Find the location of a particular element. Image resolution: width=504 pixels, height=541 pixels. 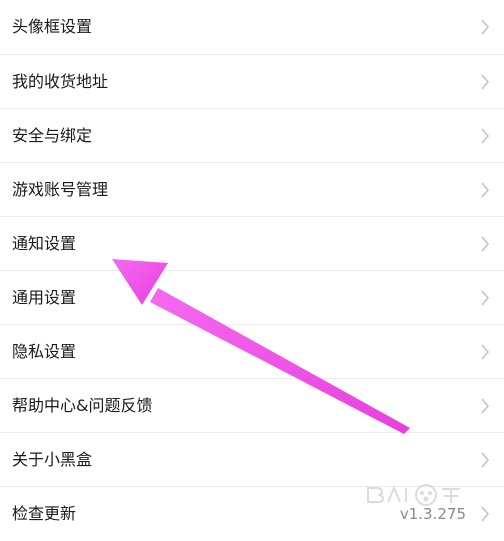

settings-item-general: 通用设置 is located at coordinates (252, 298).